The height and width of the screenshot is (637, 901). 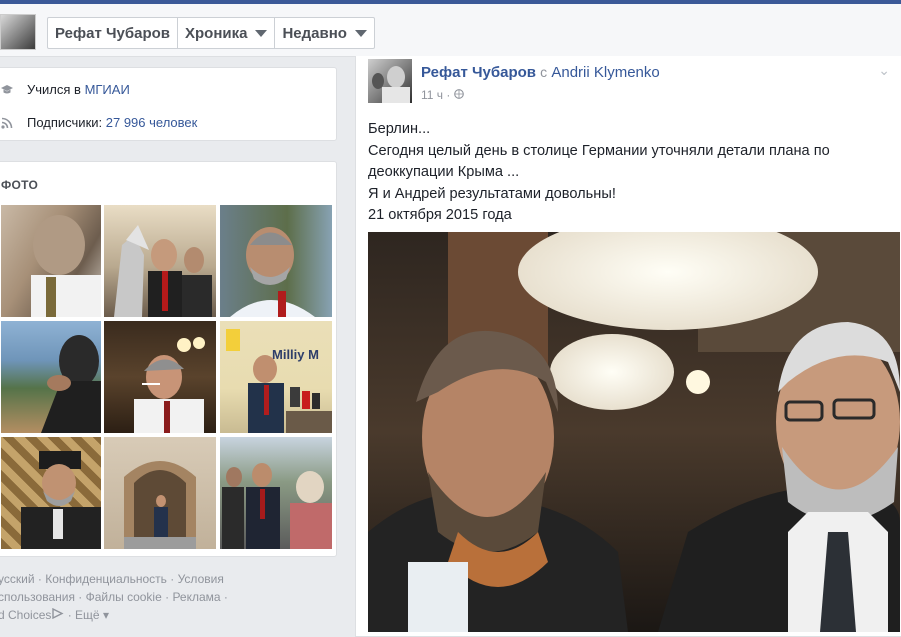 What do you see at coordinates (17, 579) in the screenshot?
I see `footer-link-language: усский` at bounding box center [17, 579].